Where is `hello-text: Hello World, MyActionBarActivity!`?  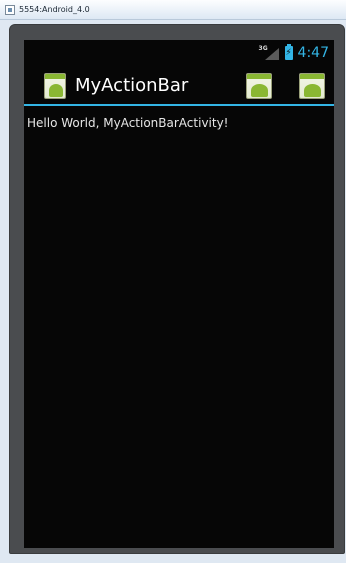 hello-text: Hello World, MyActionBarActivity! is located at coordinates (128, 123).